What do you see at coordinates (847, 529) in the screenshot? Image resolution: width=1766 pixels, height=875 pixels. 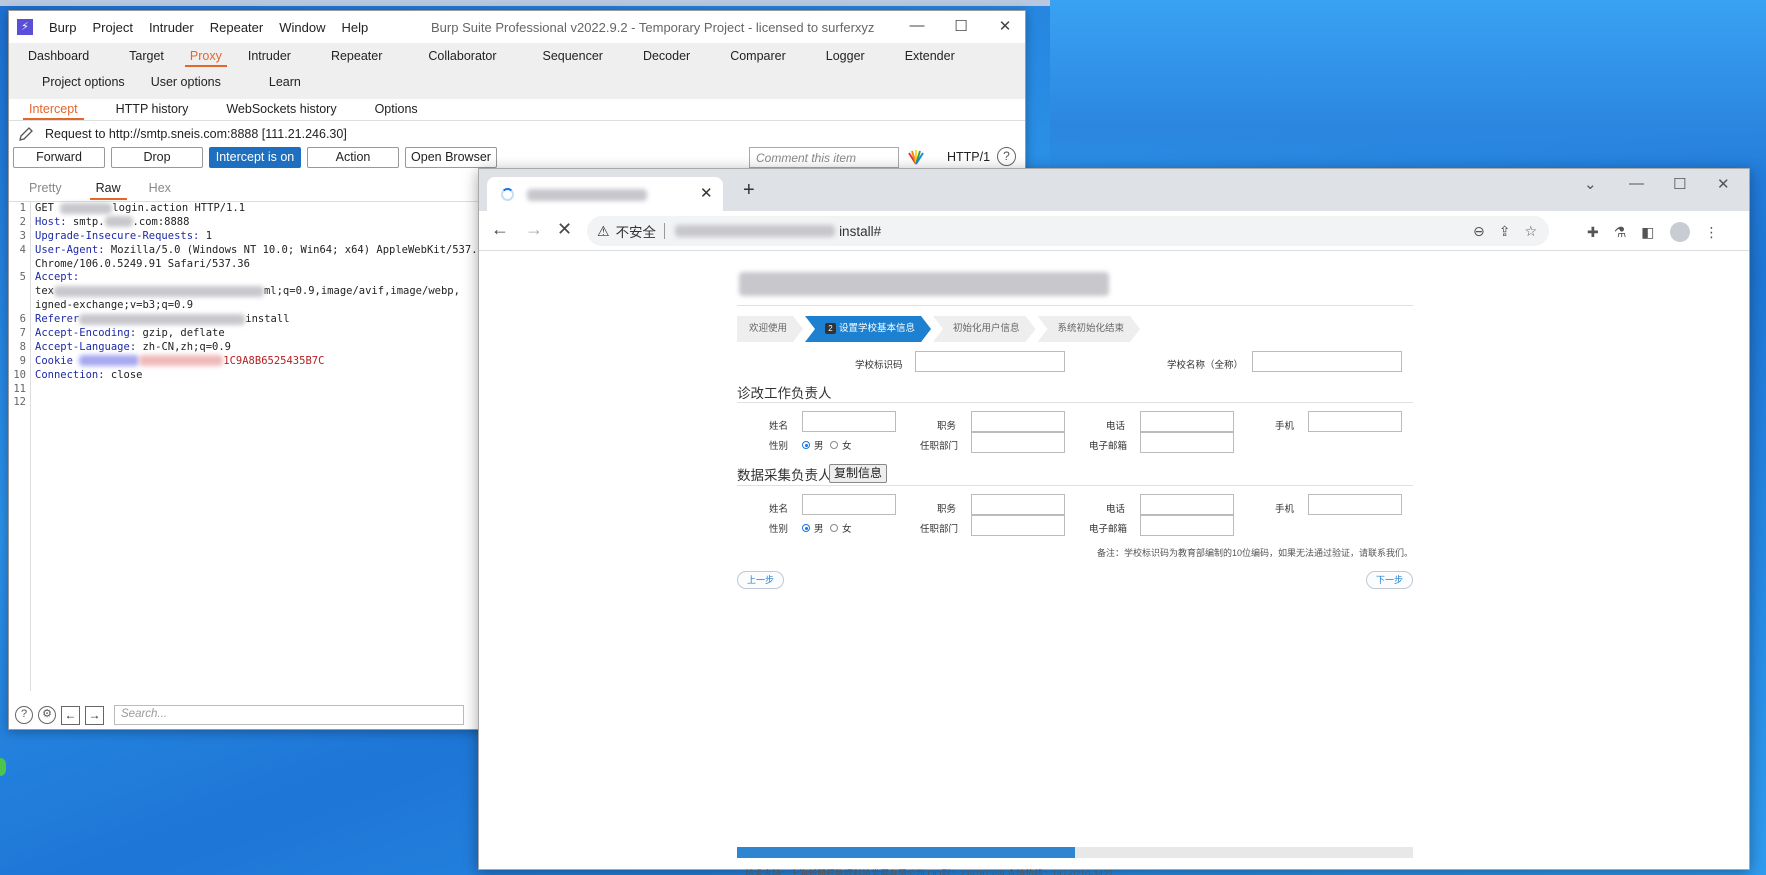 I see `female-label: 女` at bounding box center [847, 529].